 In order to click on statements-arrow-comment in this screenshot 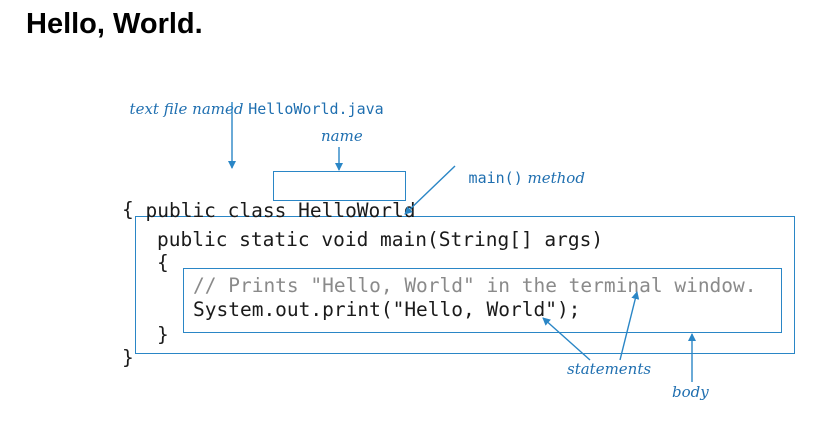, I will do `click(629, 326)`.